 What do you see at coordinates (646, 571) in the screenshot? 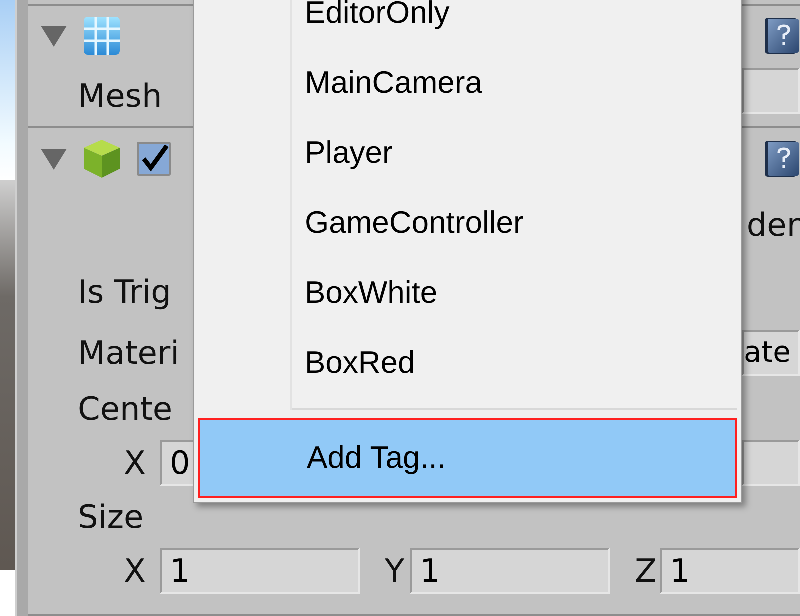
I see `axis-label: Z` at bounding box center [646, 571].